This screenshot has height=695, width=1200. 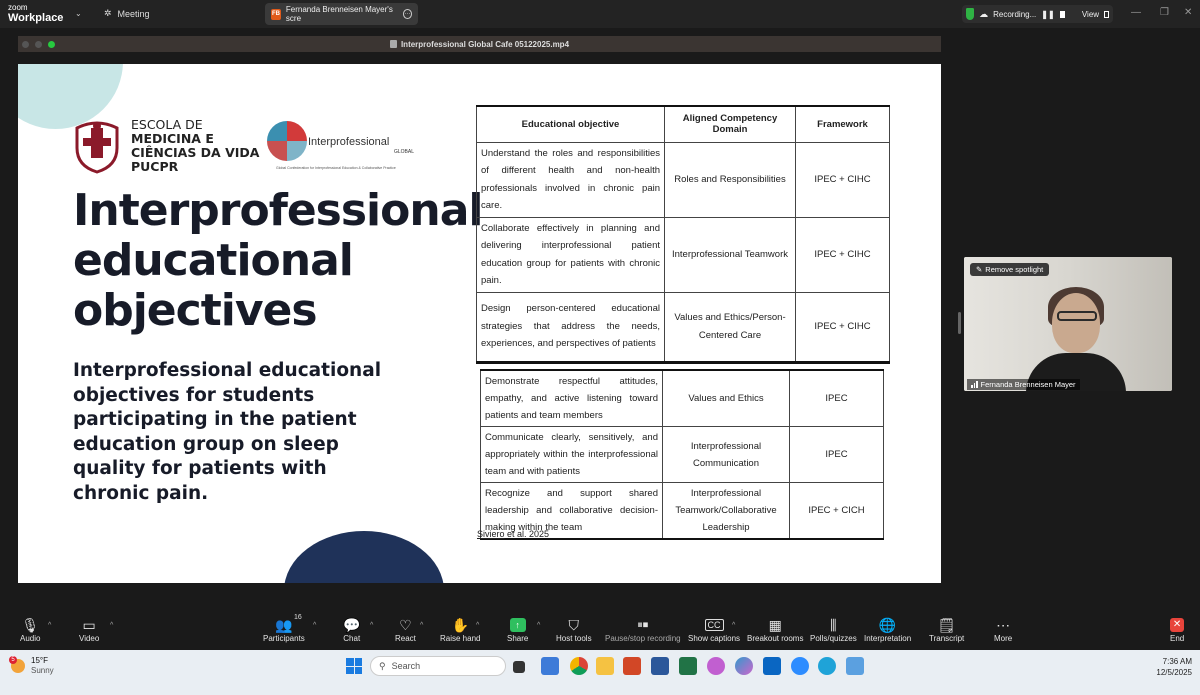 What do you see at coordinates (438, 666) in the screenshot?
I see `taskbar-search: ⚲ Search` at bounding box center [438, 666].